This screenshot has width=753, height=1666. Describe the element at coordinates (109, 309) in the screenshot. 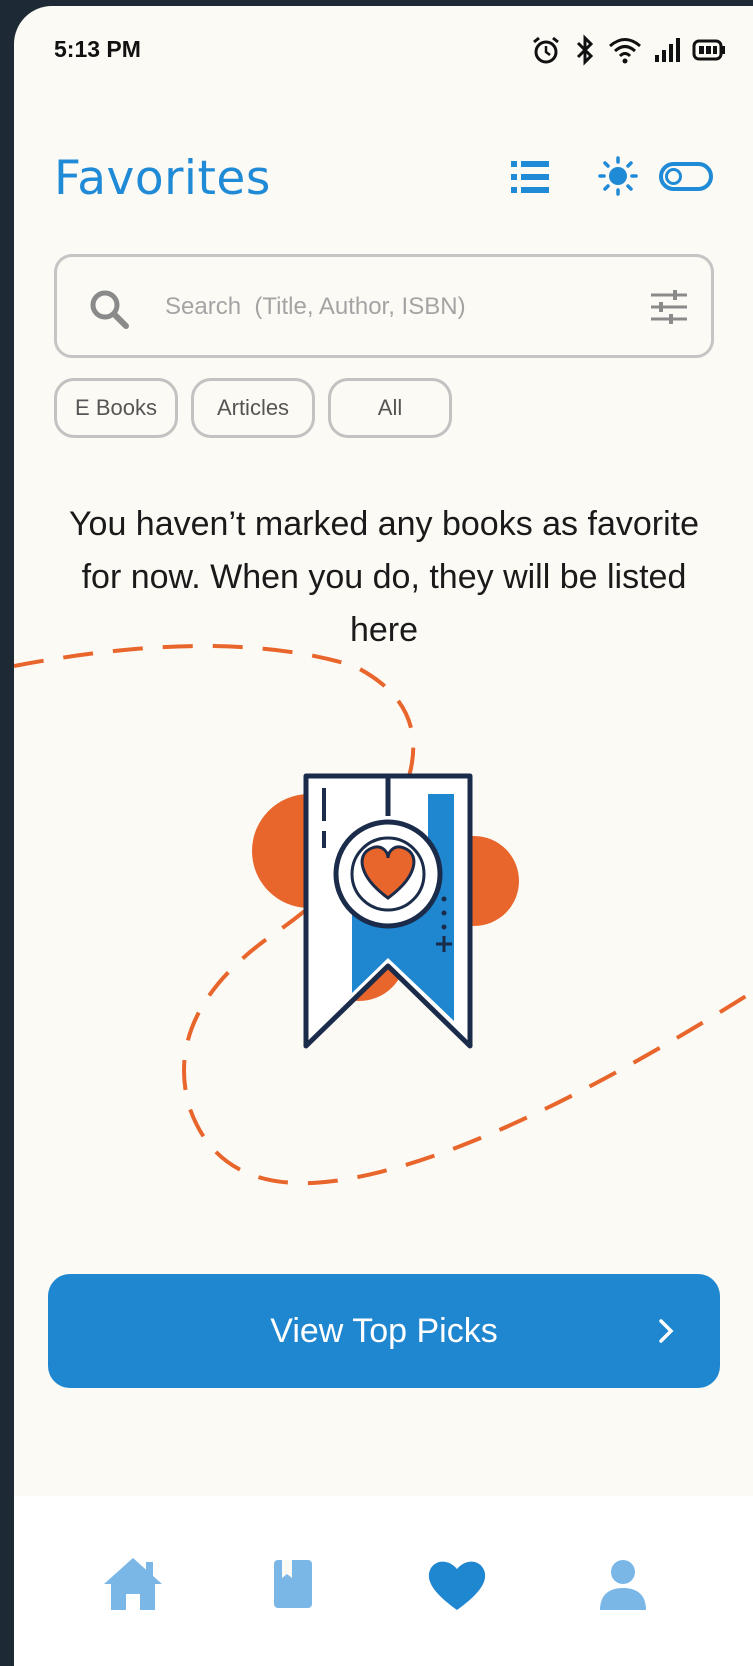

I see `search-icon` at that location.